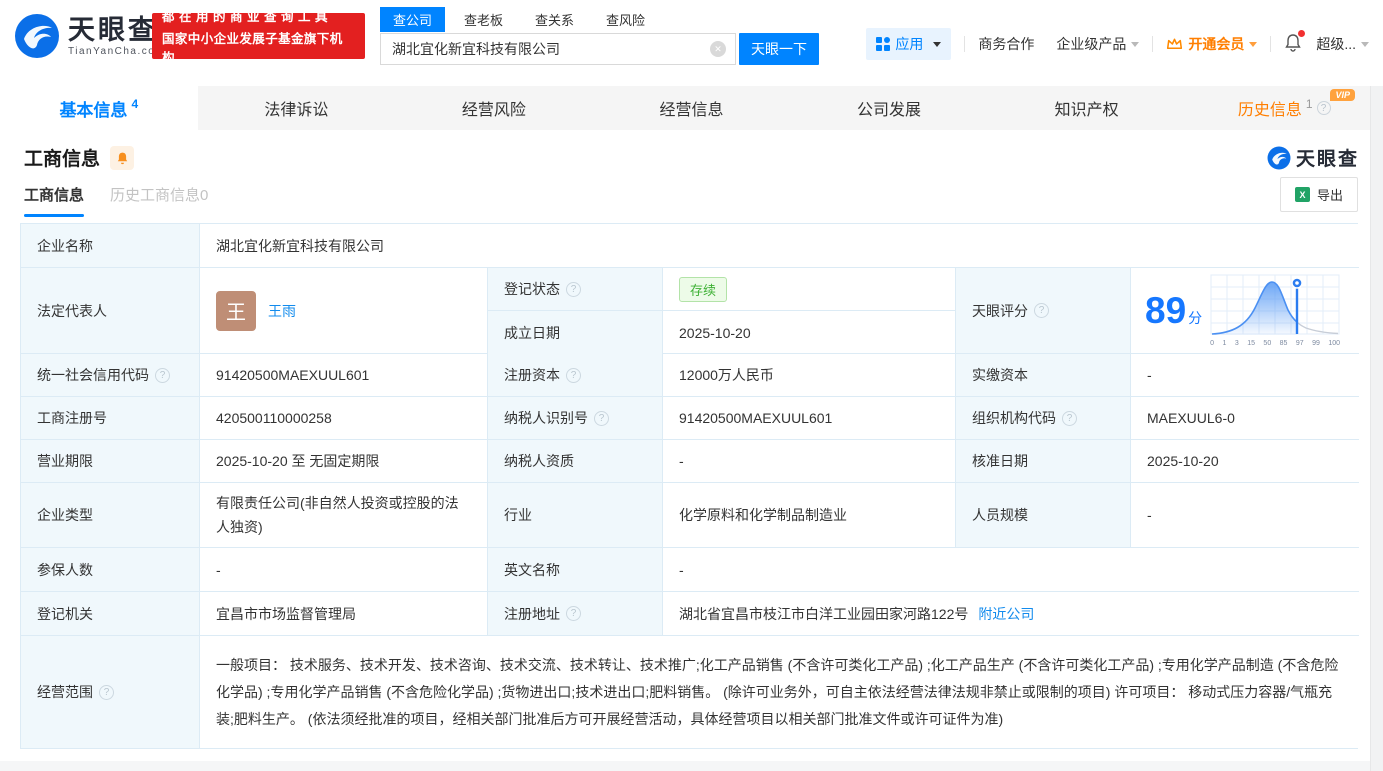 Image resolution: width=1383 pixels, height=771 pixels. Describe the element at coordinates (824, 613) in the screenshot. I see `address-text: 湖北省宜昌市枝江市白洋工业园田家河路122号` at that location.